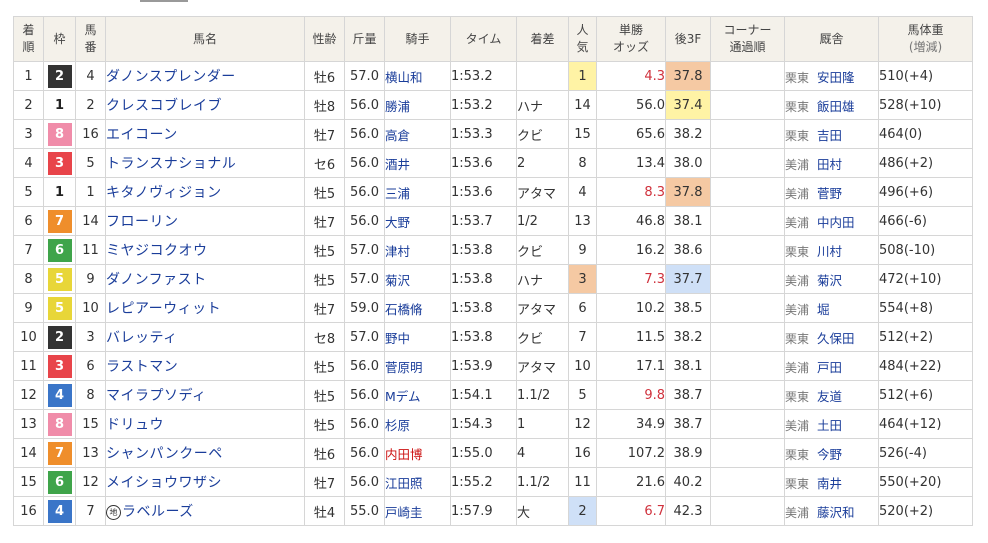  Describe the element at coordinates (836, 77) in the screenshot. I see `trainer-link: 安田隆` at that location.